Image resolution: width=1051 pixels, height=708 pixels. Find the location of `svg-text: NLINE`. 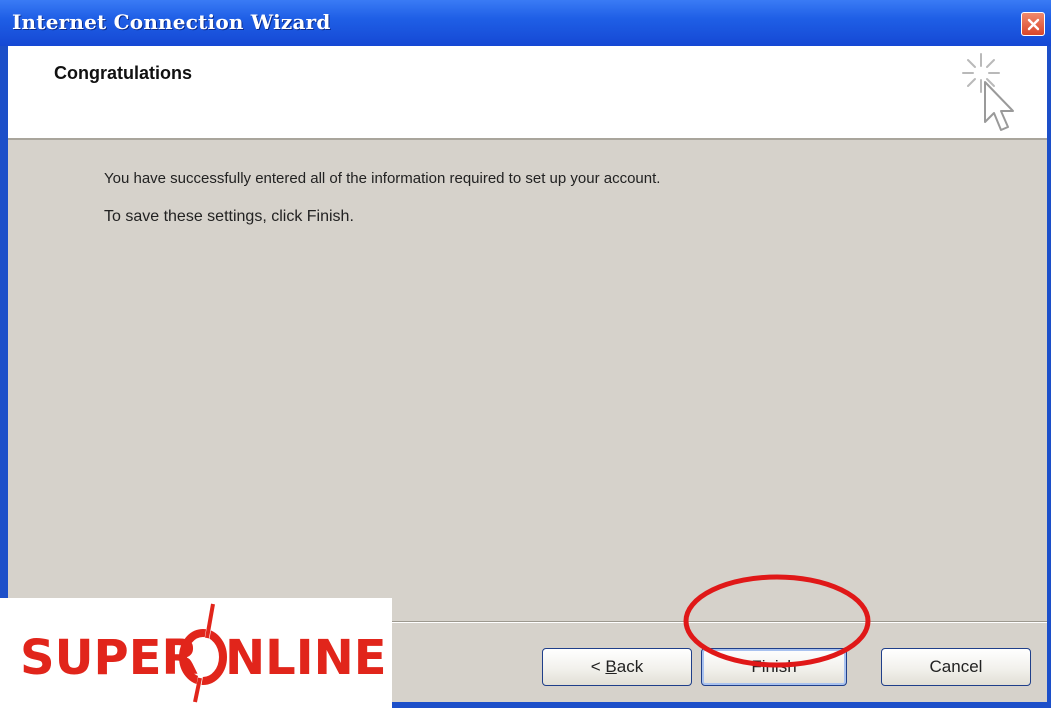

svg-text: NLINE is located at coordinates (306, 658).